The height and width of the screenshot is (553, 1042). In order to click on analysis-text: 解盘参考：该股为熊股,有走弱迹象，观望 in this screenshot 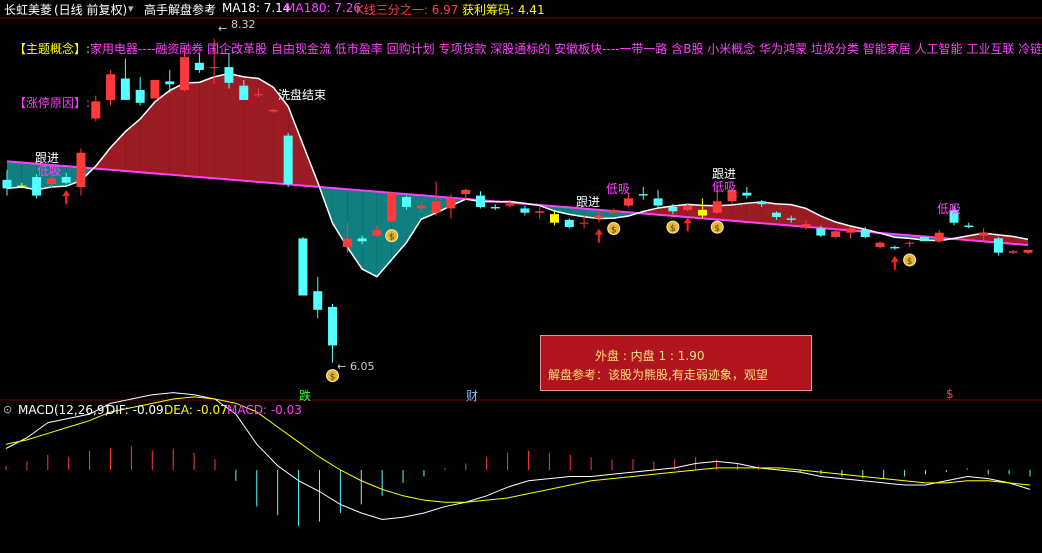, I will do `click(658, 375)`.